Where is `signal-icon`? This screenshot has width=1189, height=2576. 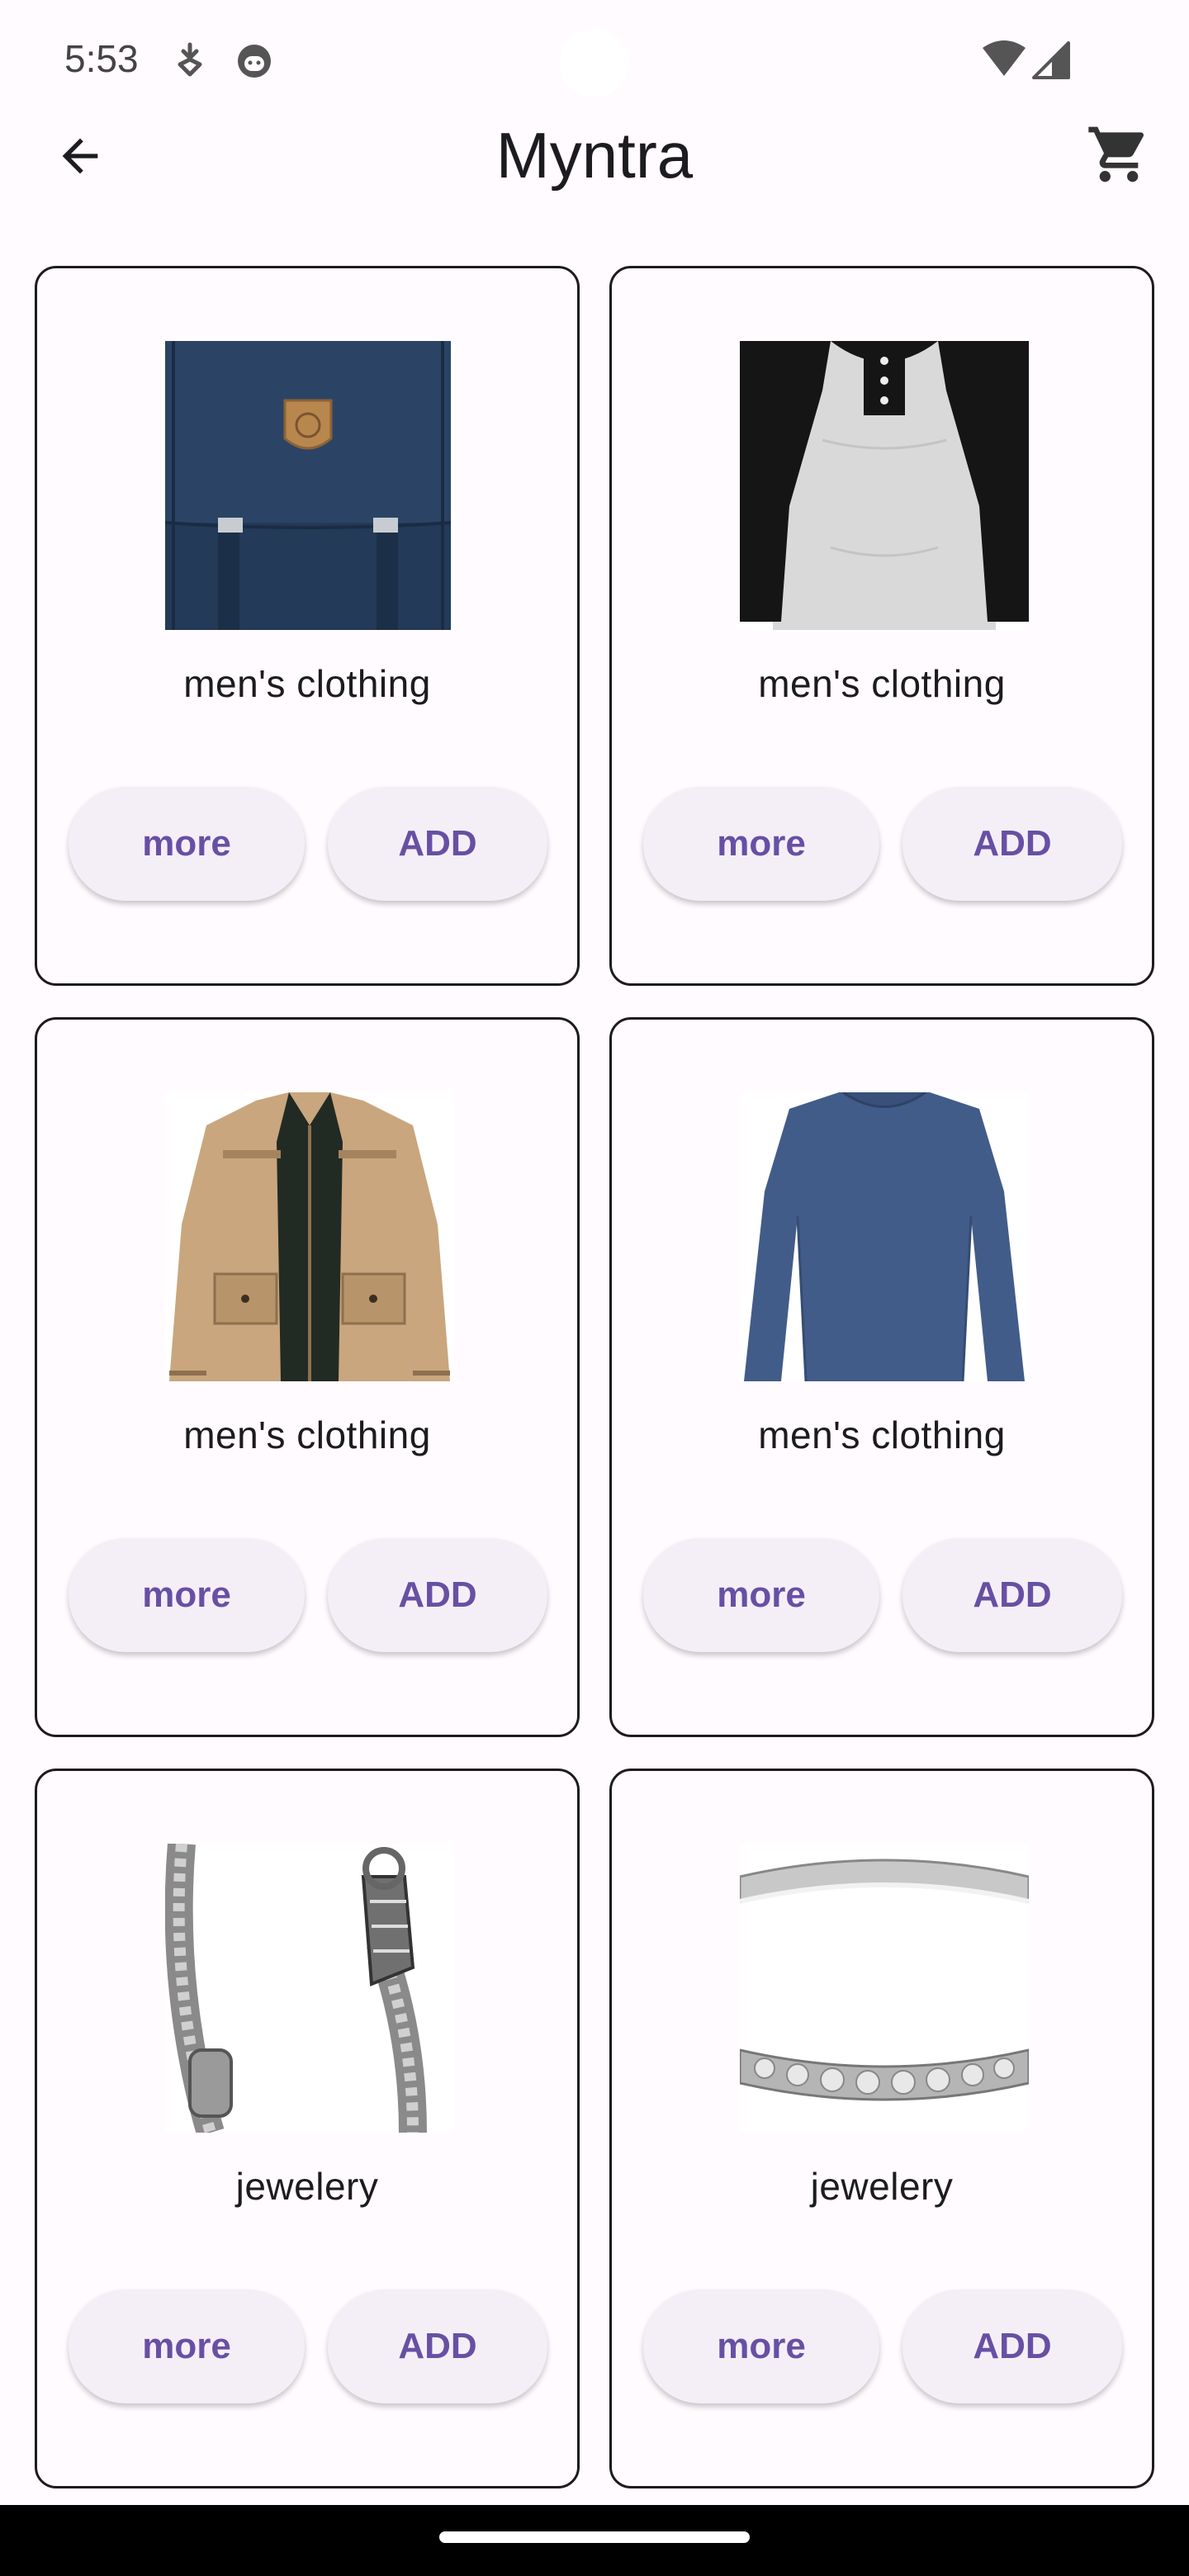
signal-icon is located at coordinates (1051, 60).